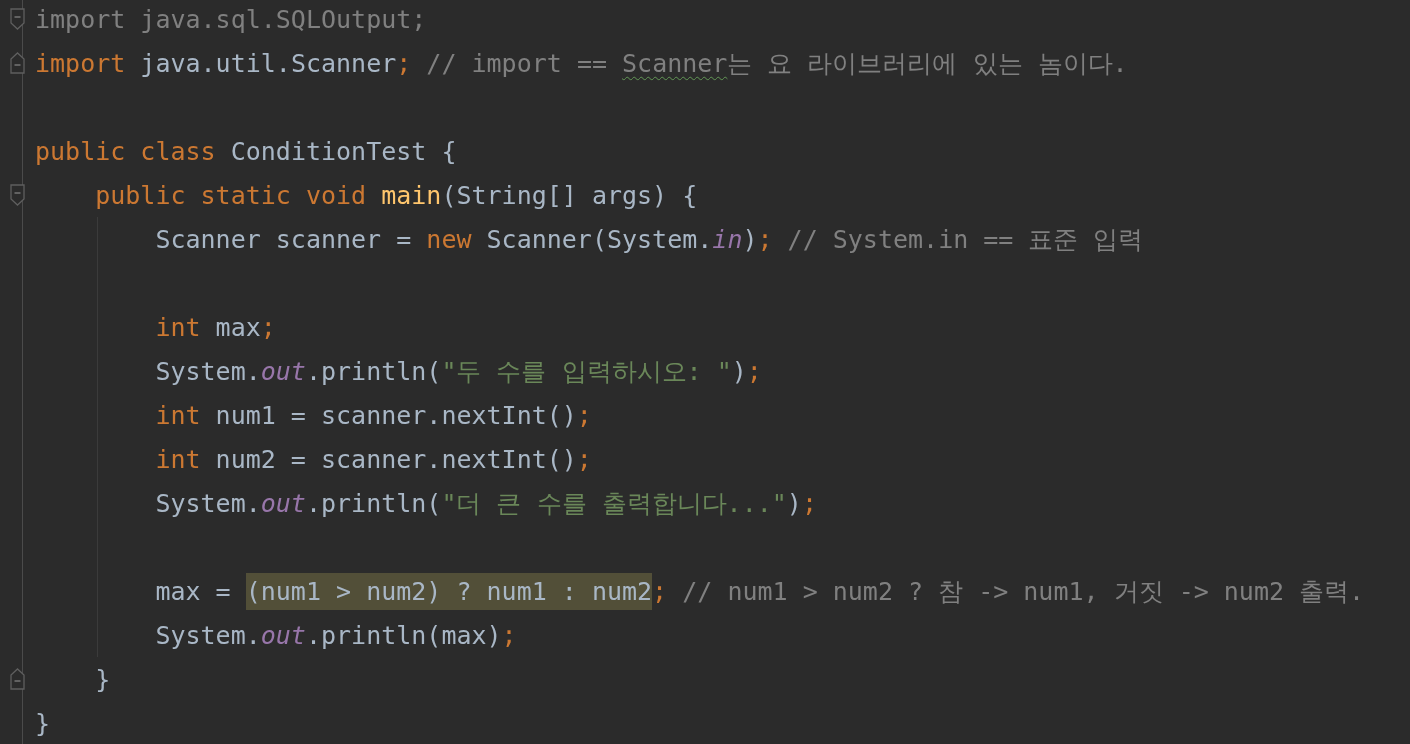  Describe the element at coordinates (727, 239) in the screenshot. I see `static-field: in` at that location.